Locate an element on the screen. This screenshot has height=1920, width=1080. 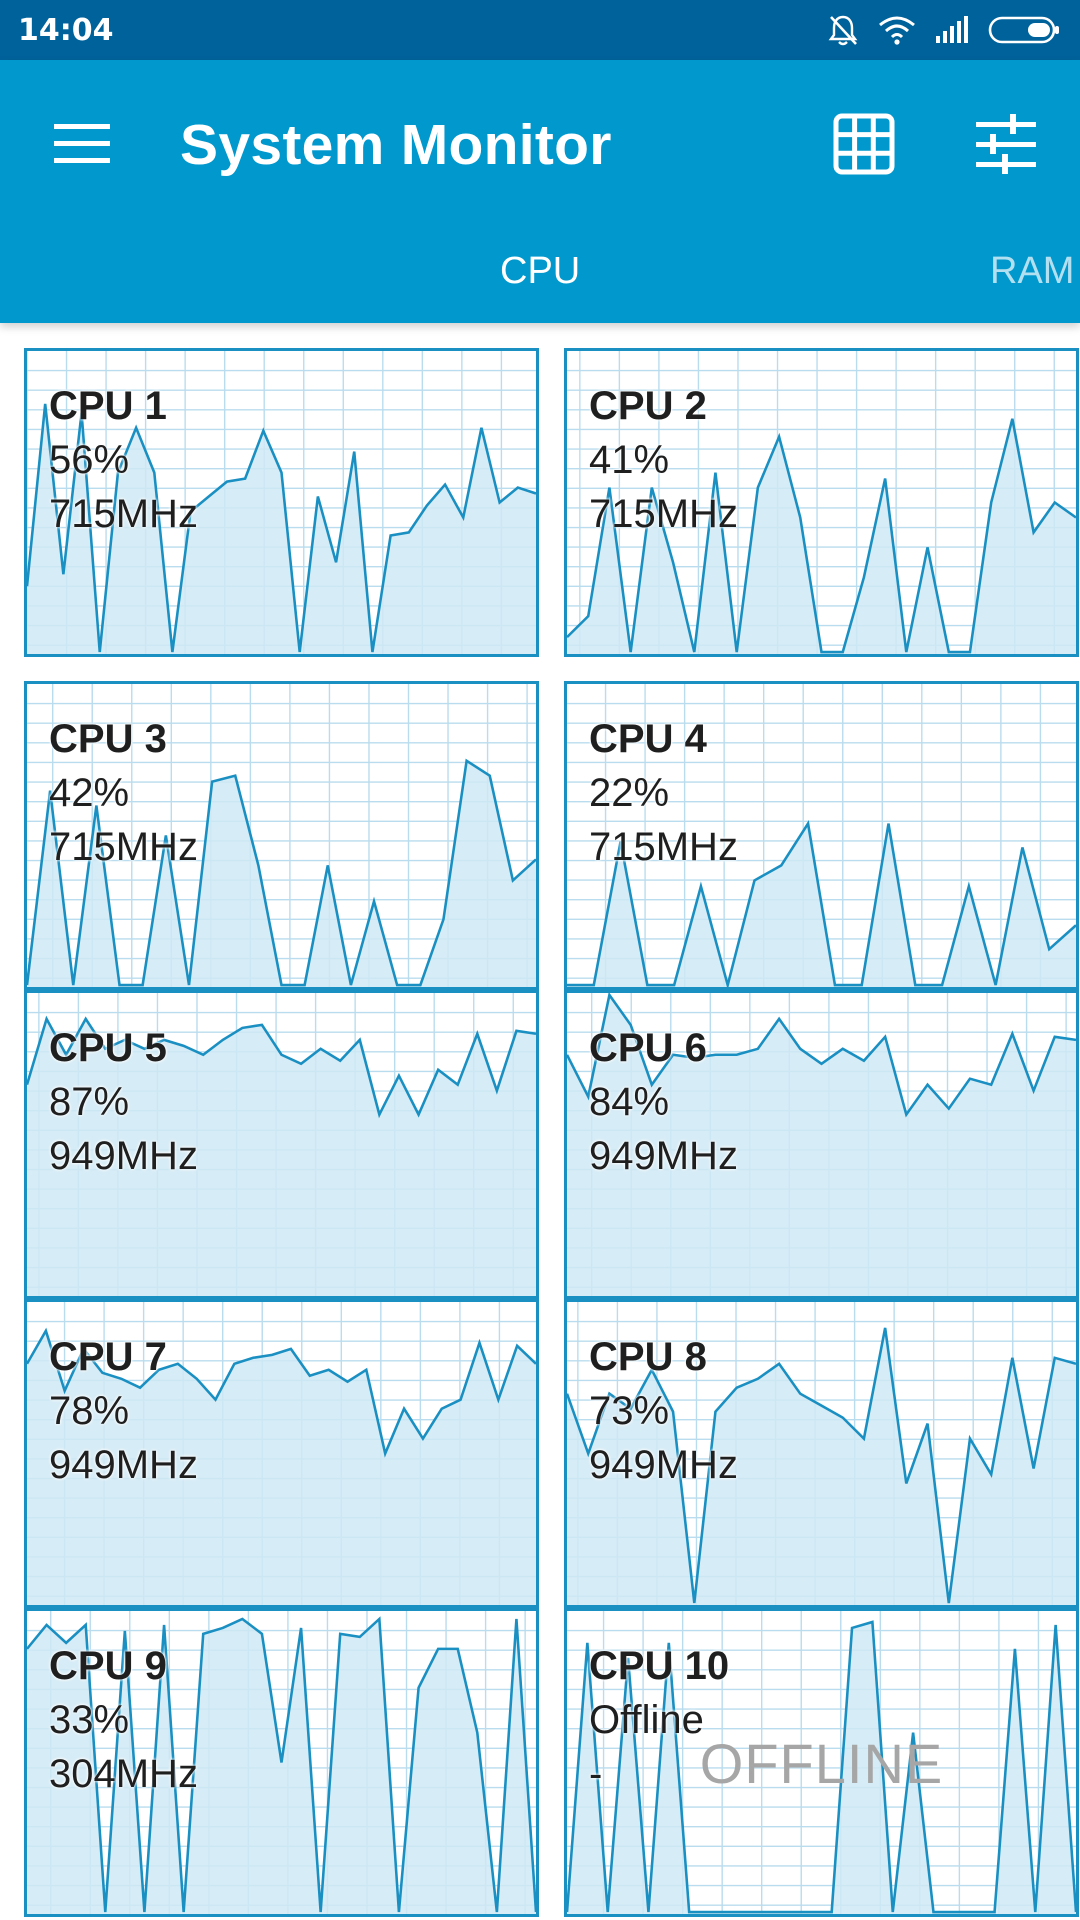
cpu-name: CPU 9 is located at coordinates (108, 1666).